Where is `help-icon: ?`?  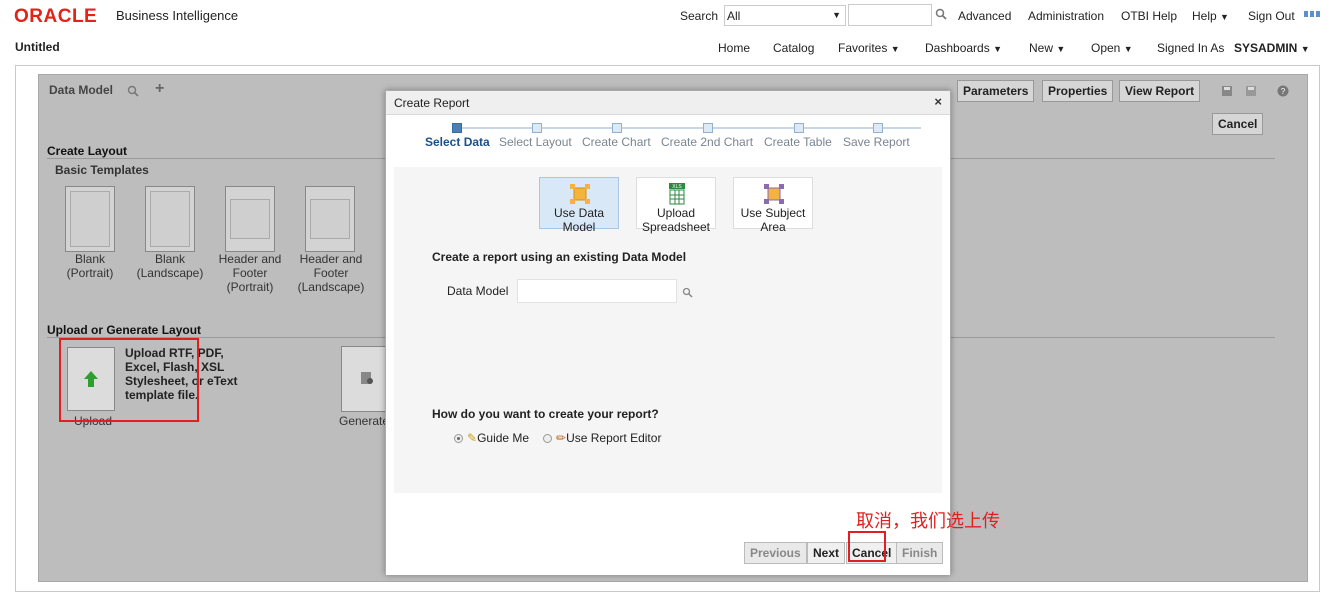
help-icon: ? is located at coordinates (1283, 91).